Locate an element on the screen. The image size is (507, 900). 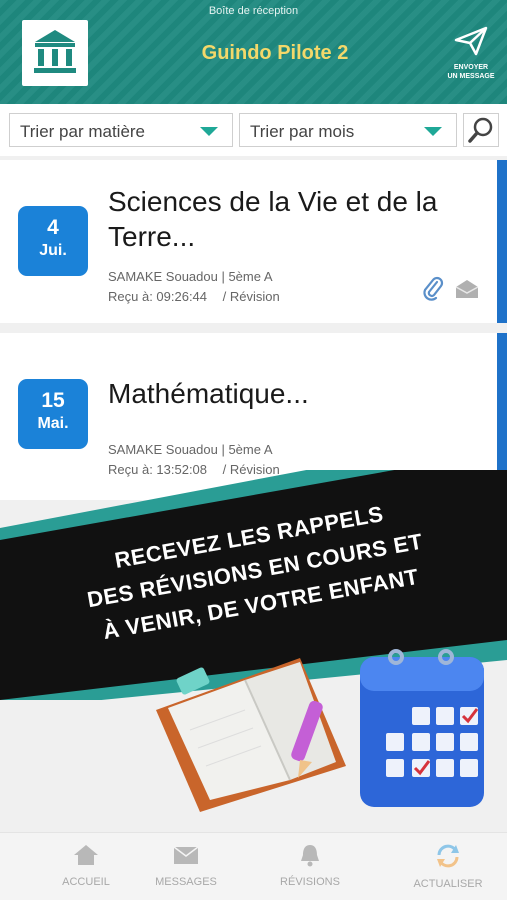
refresh-icon is located at coordinates (448, 856).